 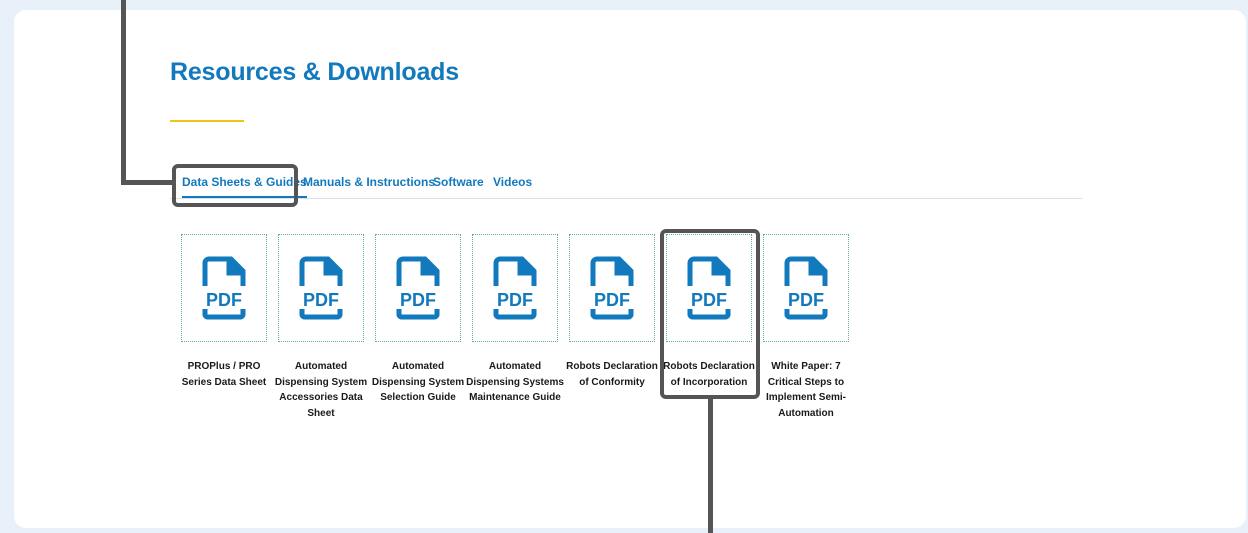 I want to click on callout-line-tab, so click(x=123, y=92).